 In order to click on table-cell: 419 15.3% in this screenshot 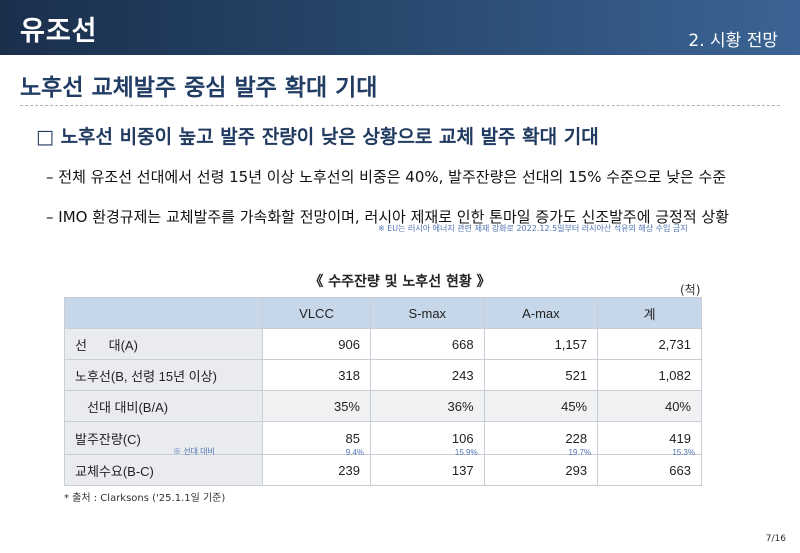, I will do `click(649, 439)`.